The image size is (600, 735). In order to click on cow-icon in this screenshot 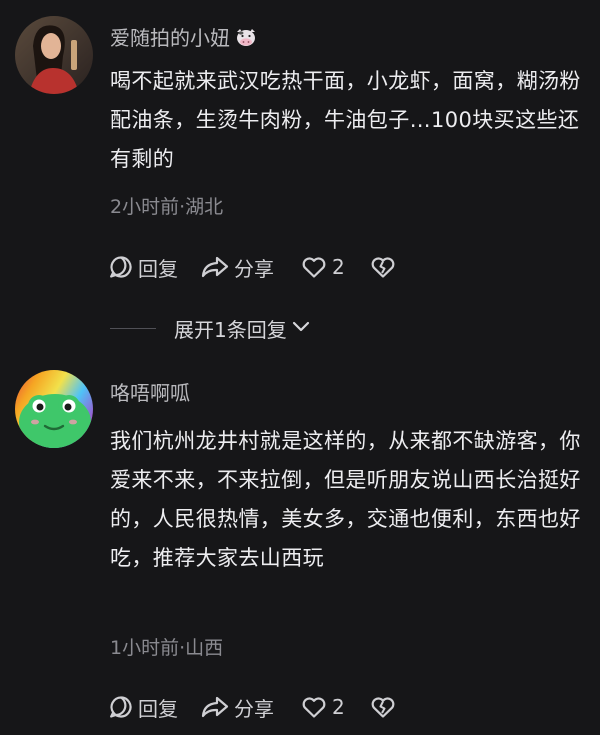, I will do `click(246, 40)`.